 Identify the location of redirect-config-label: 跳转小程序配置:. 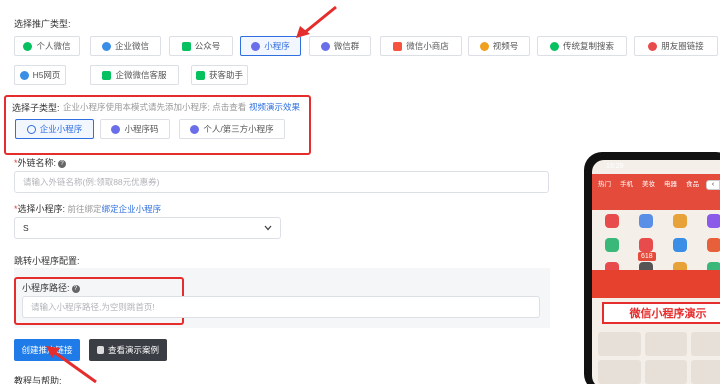
(47, 261).